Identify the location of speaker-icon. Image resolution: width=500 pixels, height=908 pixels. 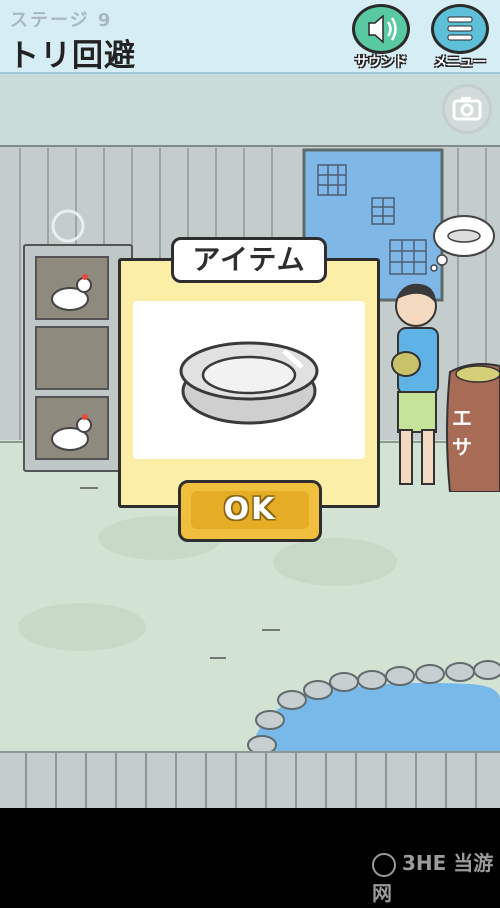
(382, 29).